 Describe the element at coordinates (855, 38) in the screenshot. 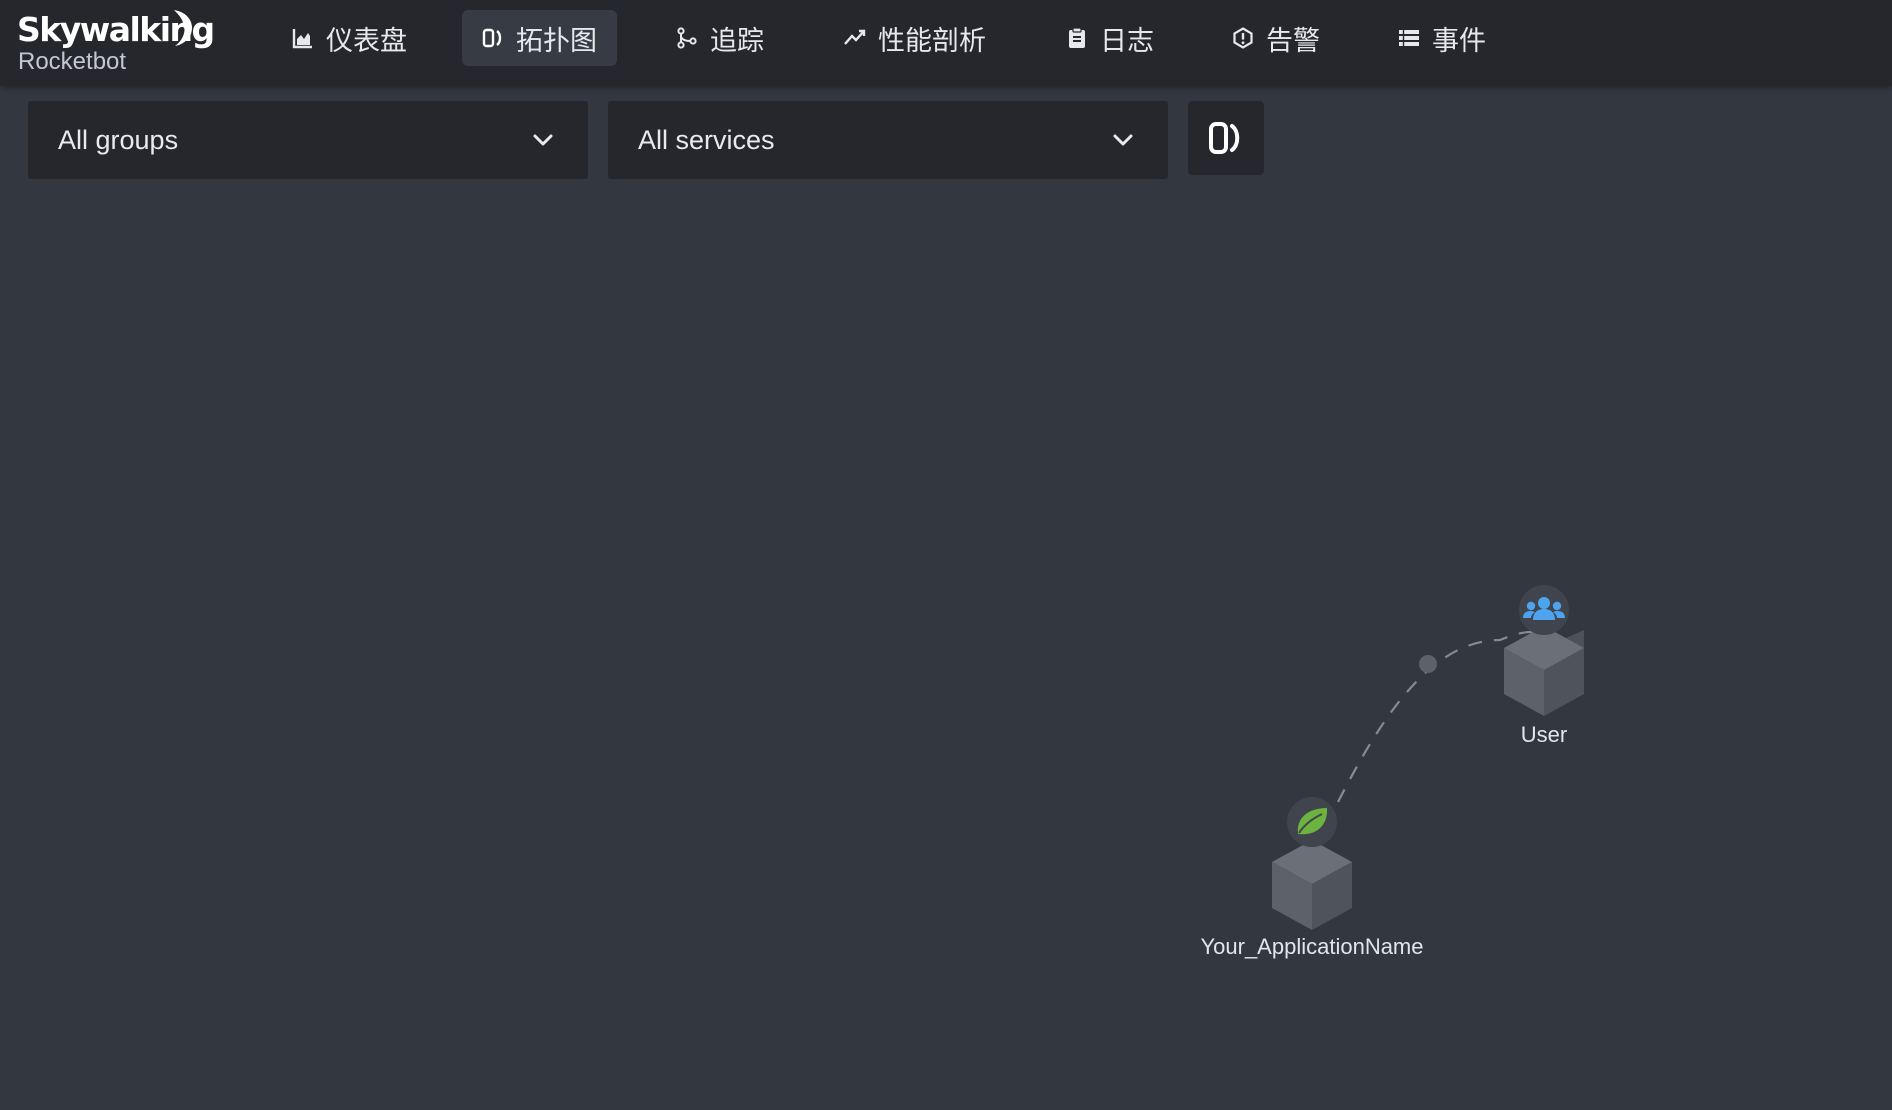

I see `trend-icon` at that location.